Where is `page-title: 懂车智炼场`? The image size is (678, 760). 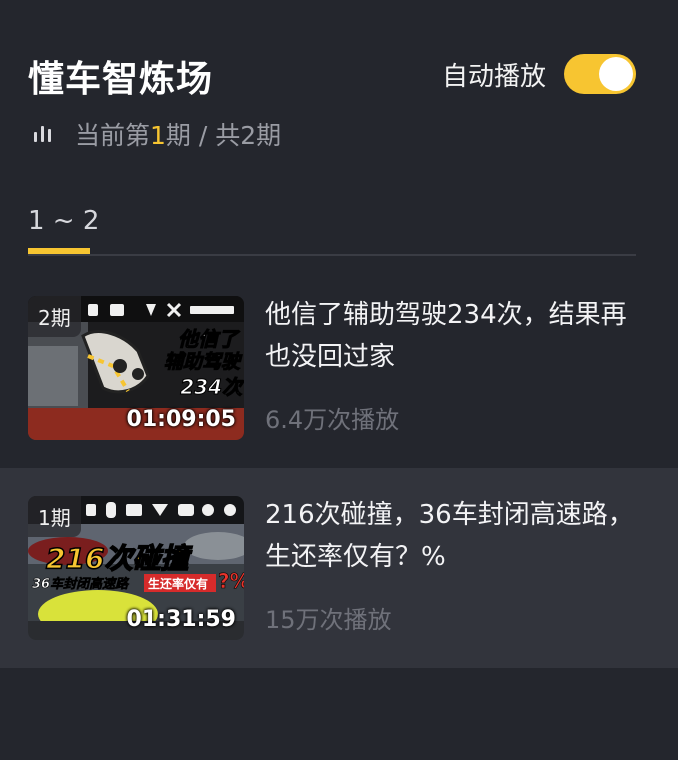 page-title: 懂车智炼场 is located at coordinates (121, 79).